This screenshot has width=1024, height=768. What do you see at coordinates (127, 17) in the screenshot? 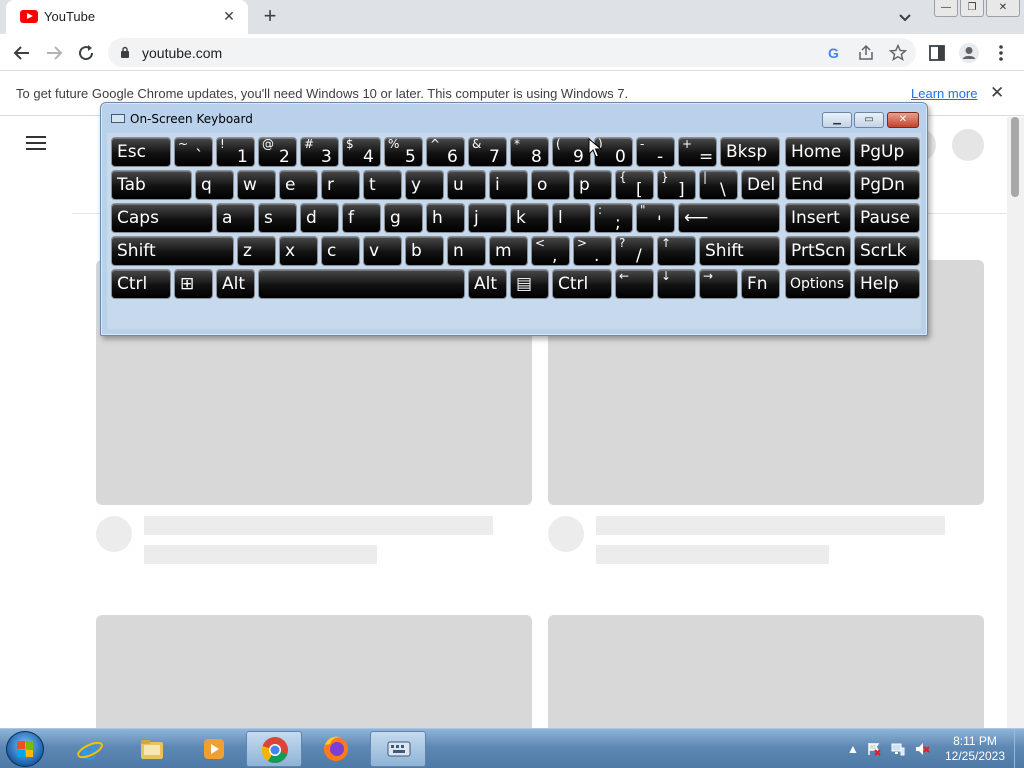
I see `tab-youtube: YouTube ✕` at bounding box center [127, 17].